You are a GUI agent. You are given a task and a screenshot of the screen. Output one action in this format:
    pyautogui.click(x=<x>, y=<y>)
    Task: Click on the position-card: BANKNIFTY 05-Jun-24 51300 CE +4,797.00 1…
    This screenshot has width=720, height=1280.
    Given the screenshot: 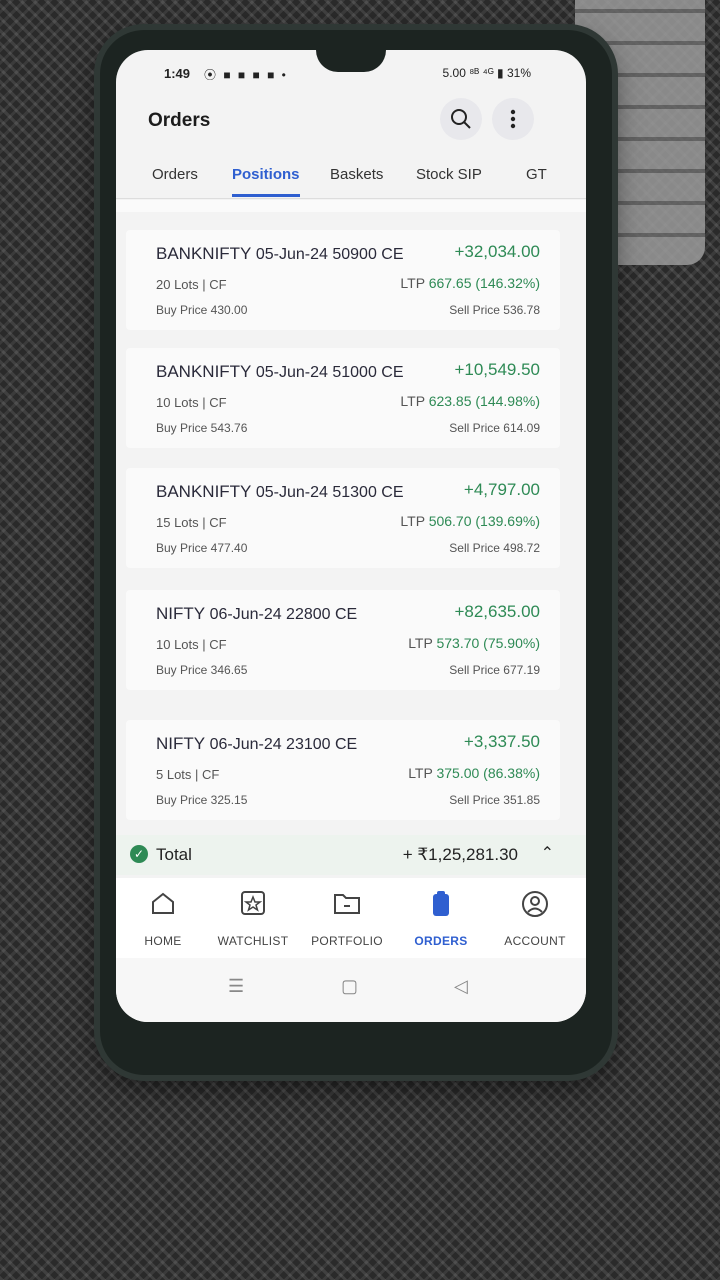 What is the action you would take?
    pyautogui.click(x=343, y=518)
    